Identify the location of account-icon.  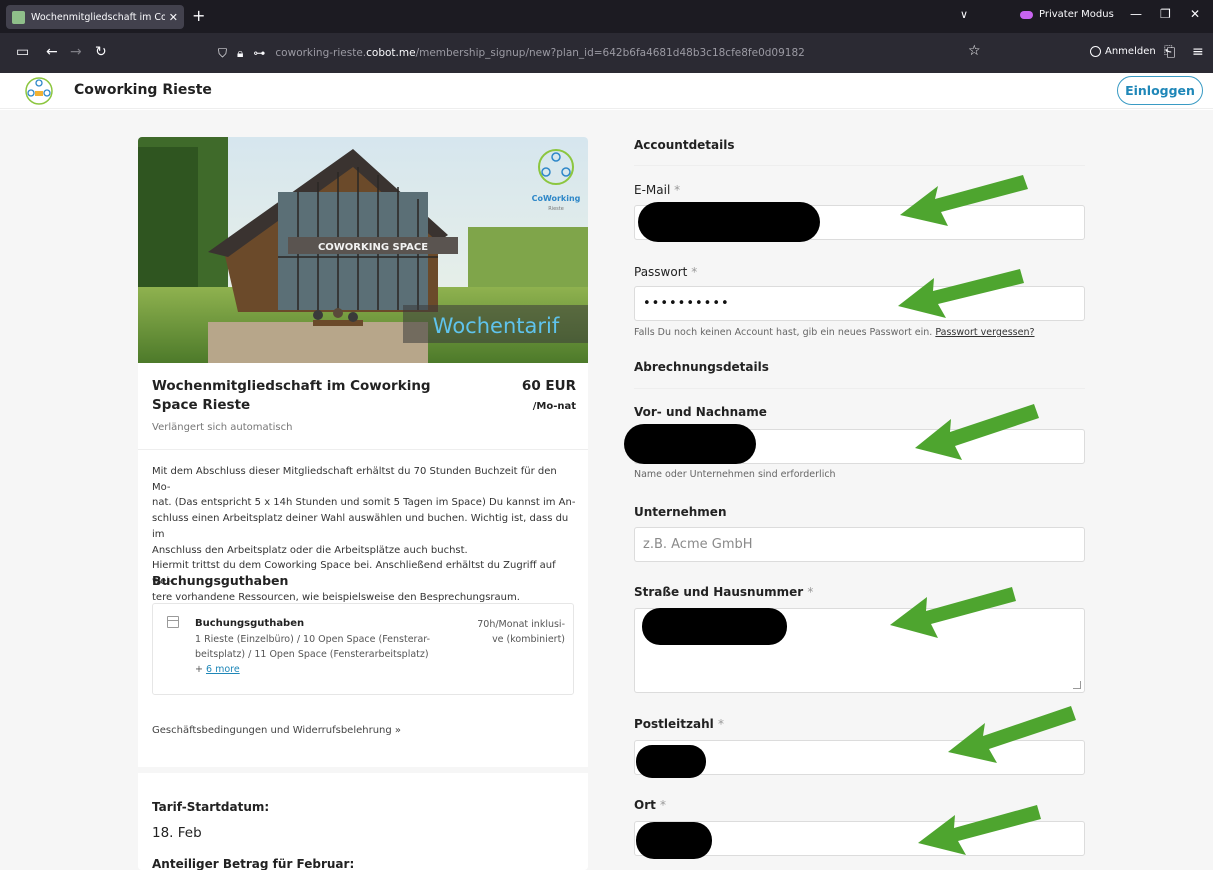
(1095, 51).